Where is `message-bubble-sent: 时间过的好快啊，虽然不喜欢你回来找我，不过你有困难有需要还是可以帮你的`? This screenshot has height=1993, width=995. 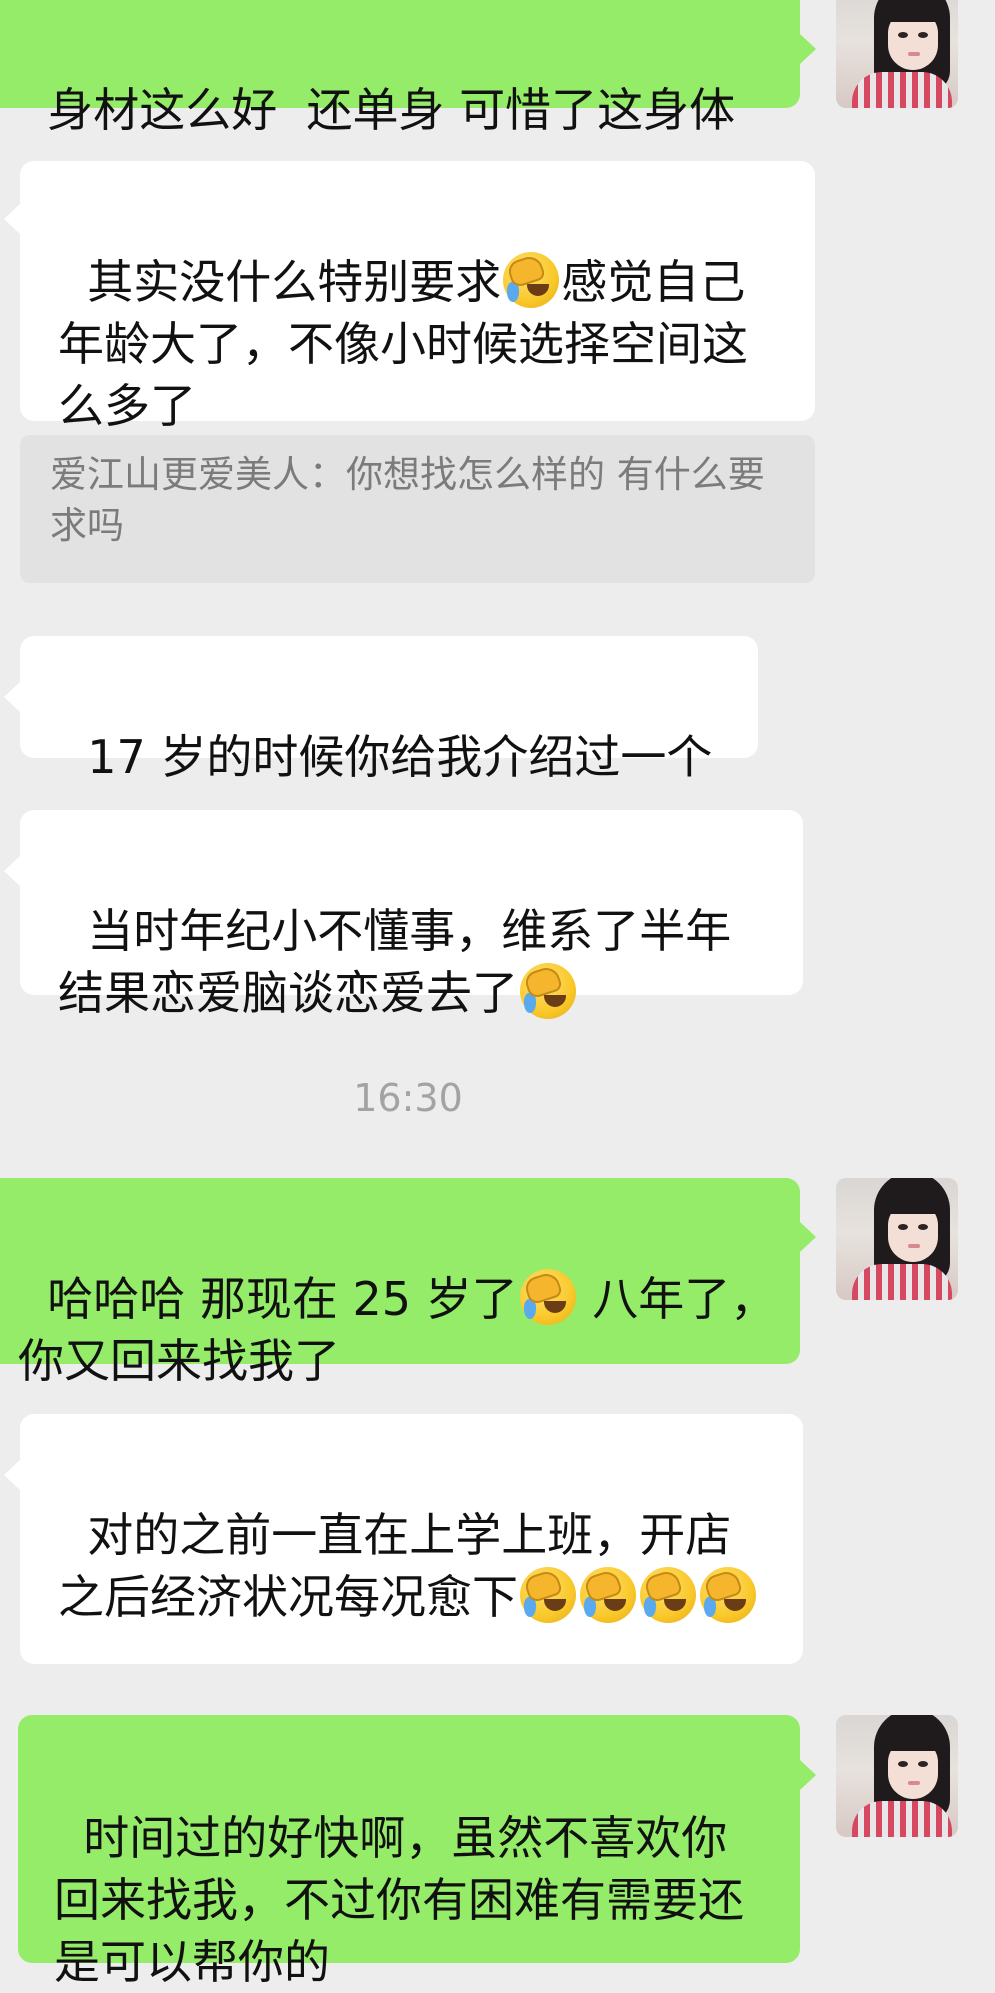
message-bubble-sent: 时间过的好快啊，虽然不喜欢你回来找我，不过你有困难有需要还是可以帮你的 is located at coordinates (409, 1852).